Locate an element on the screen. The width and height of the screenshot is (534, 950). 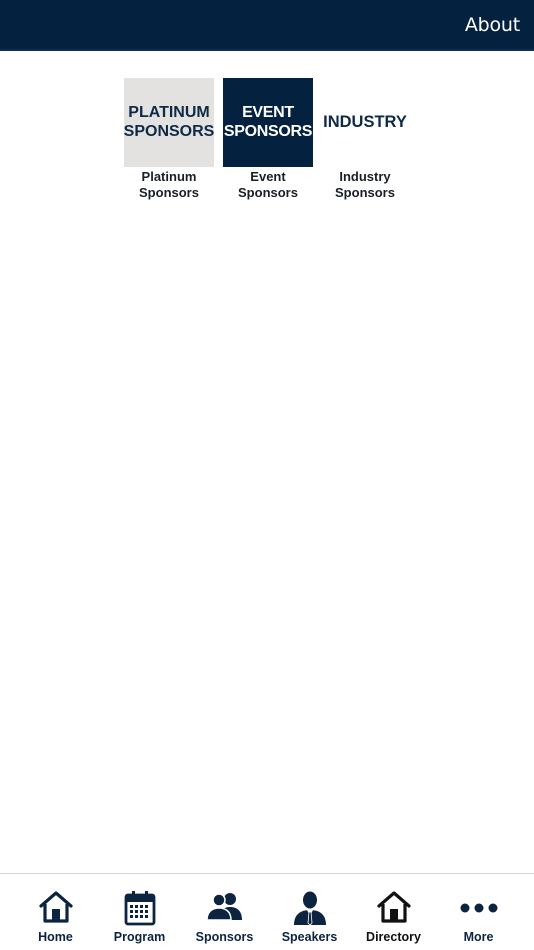
platinum-sponsors-thumbnail: PLATINUM SPONSORS is located at coordinates (169, 122).